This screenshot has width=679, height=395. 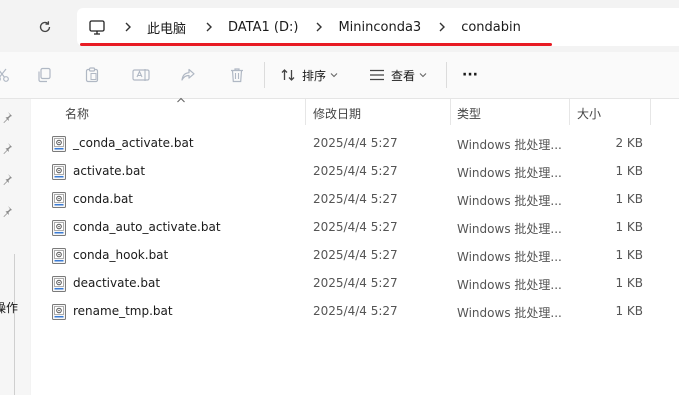 What do you see at coordinates (316, 44) in the screenshot?
I see `red-underline-annotation` at bounding box center [316, 44].